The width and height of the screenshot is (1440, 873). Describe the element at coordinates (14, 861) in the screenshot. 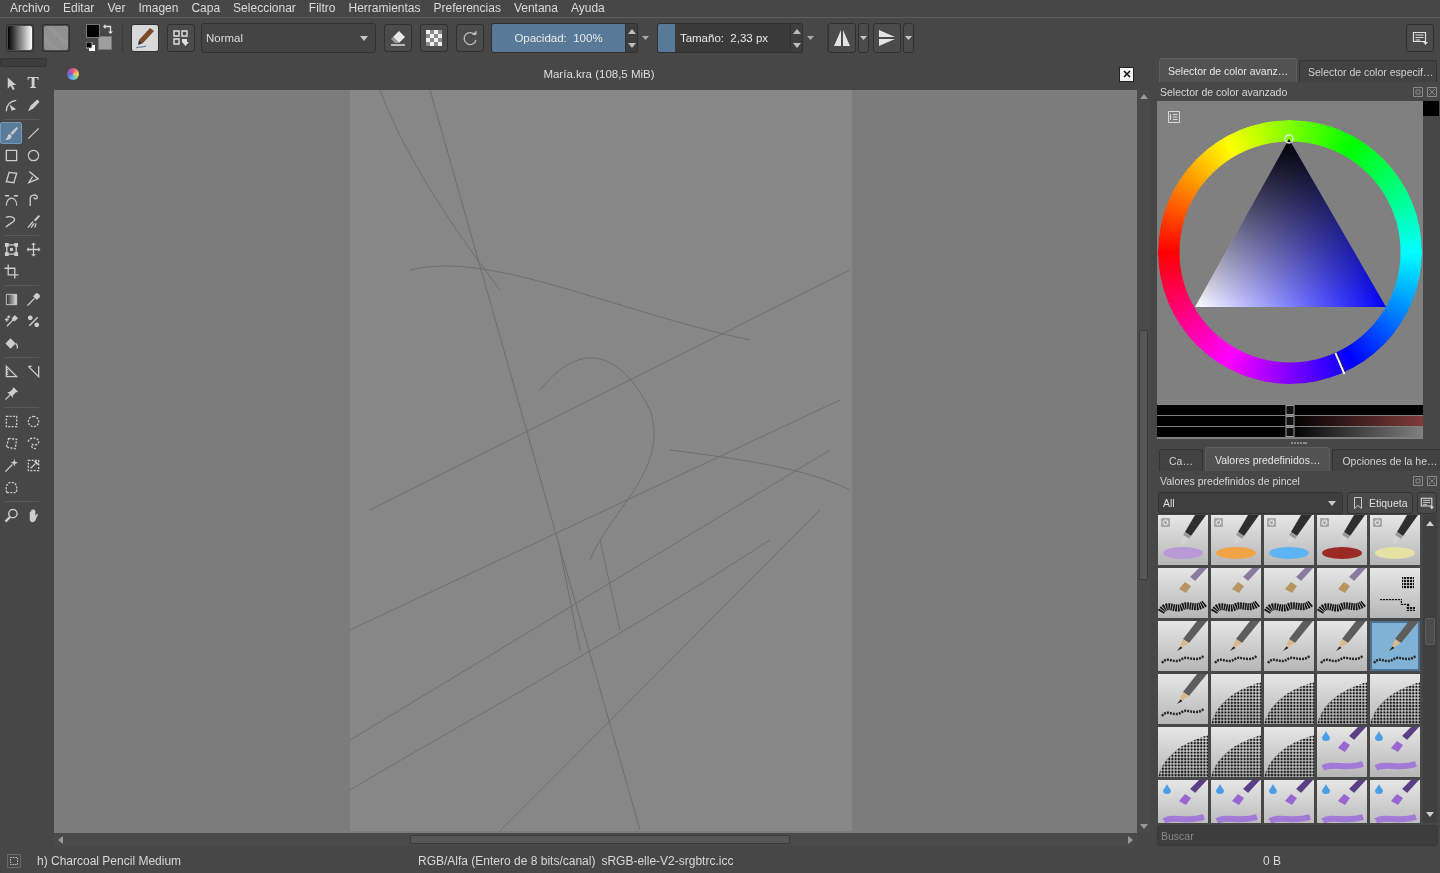

I see `dashed-square-icon` at that location.